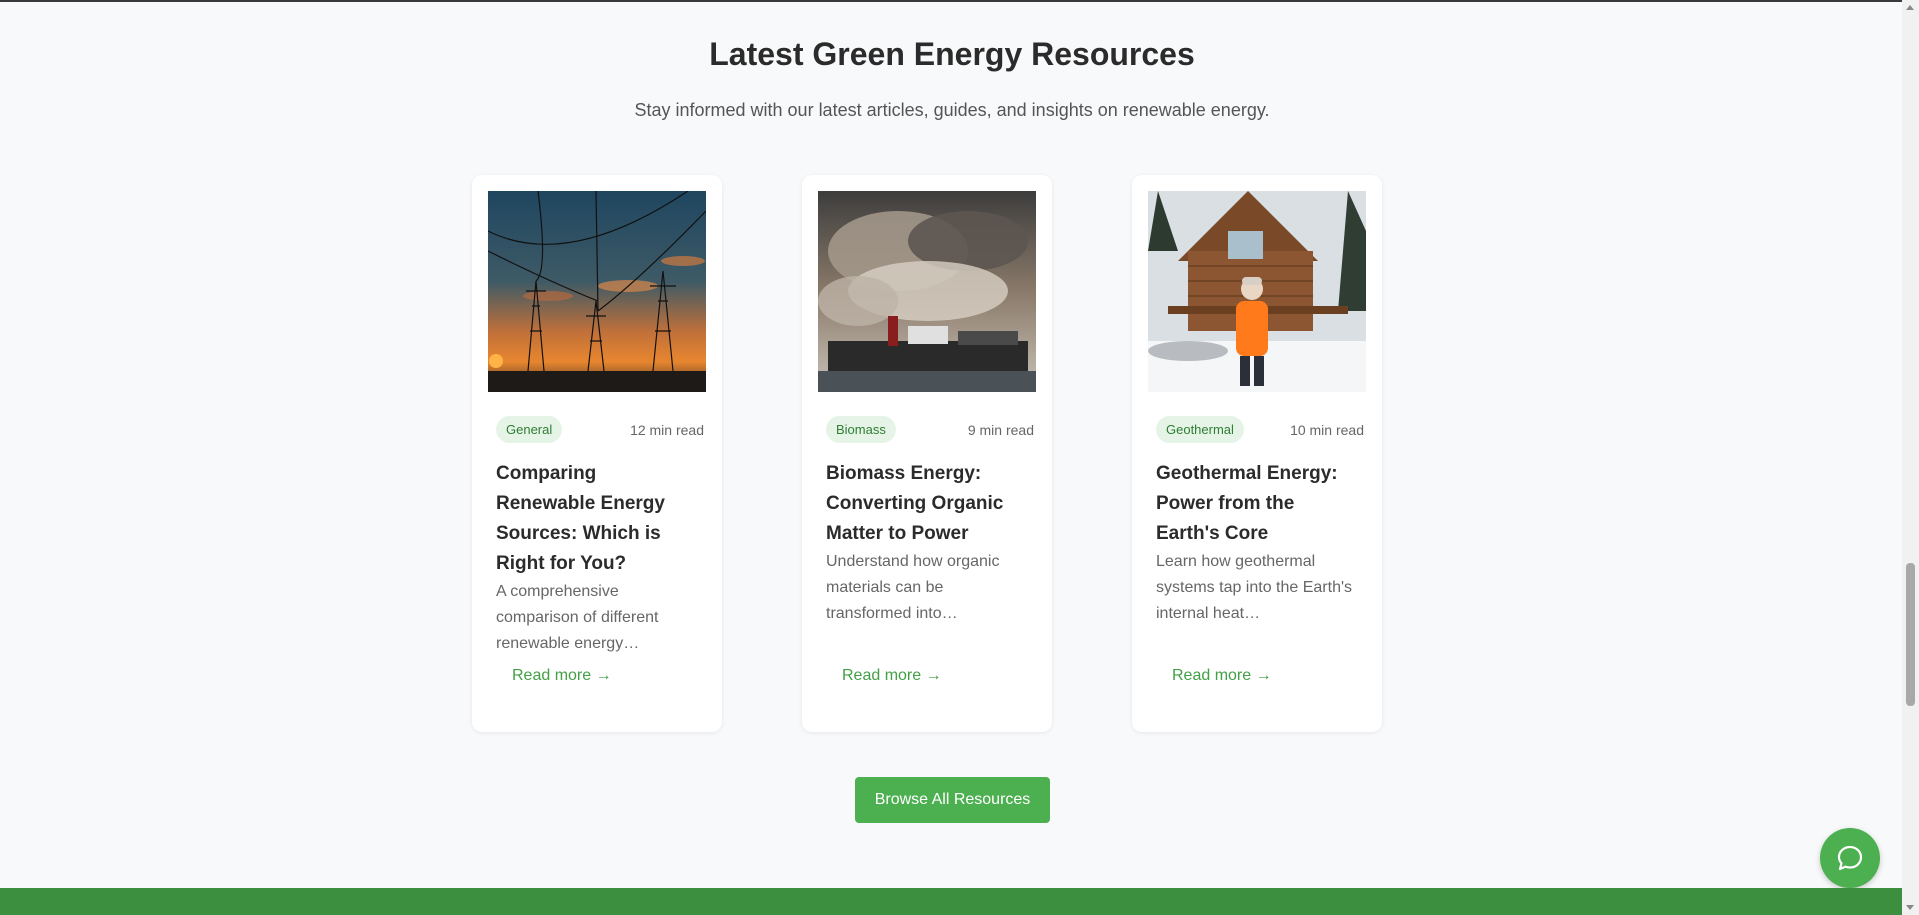 The width and height of the screenshot is (1919, 915). I want to click on footer-bar, so click(952, 901).